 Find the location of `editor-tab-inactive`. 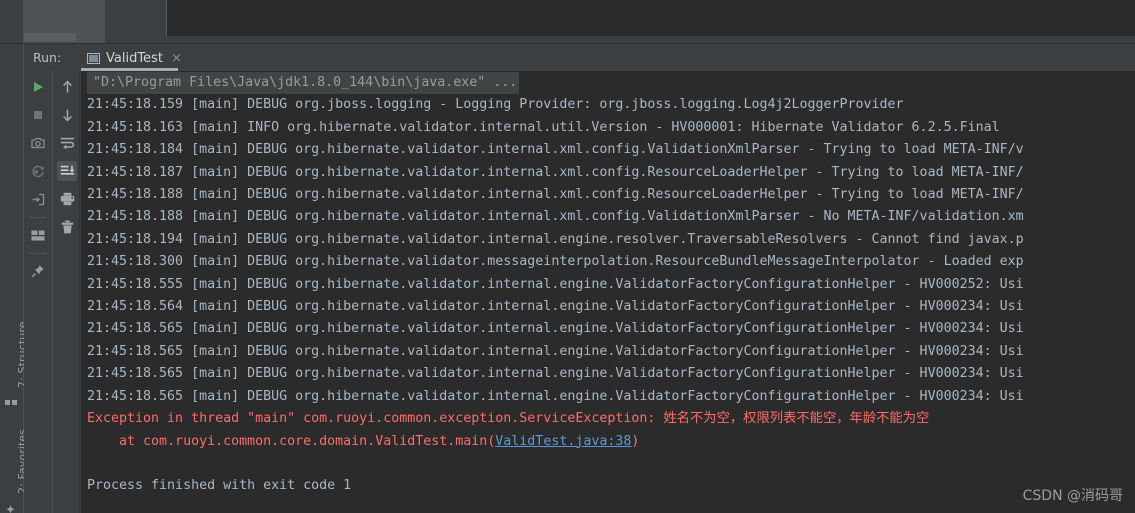

editor-tab-inactive is located at coordinates (136, 18).